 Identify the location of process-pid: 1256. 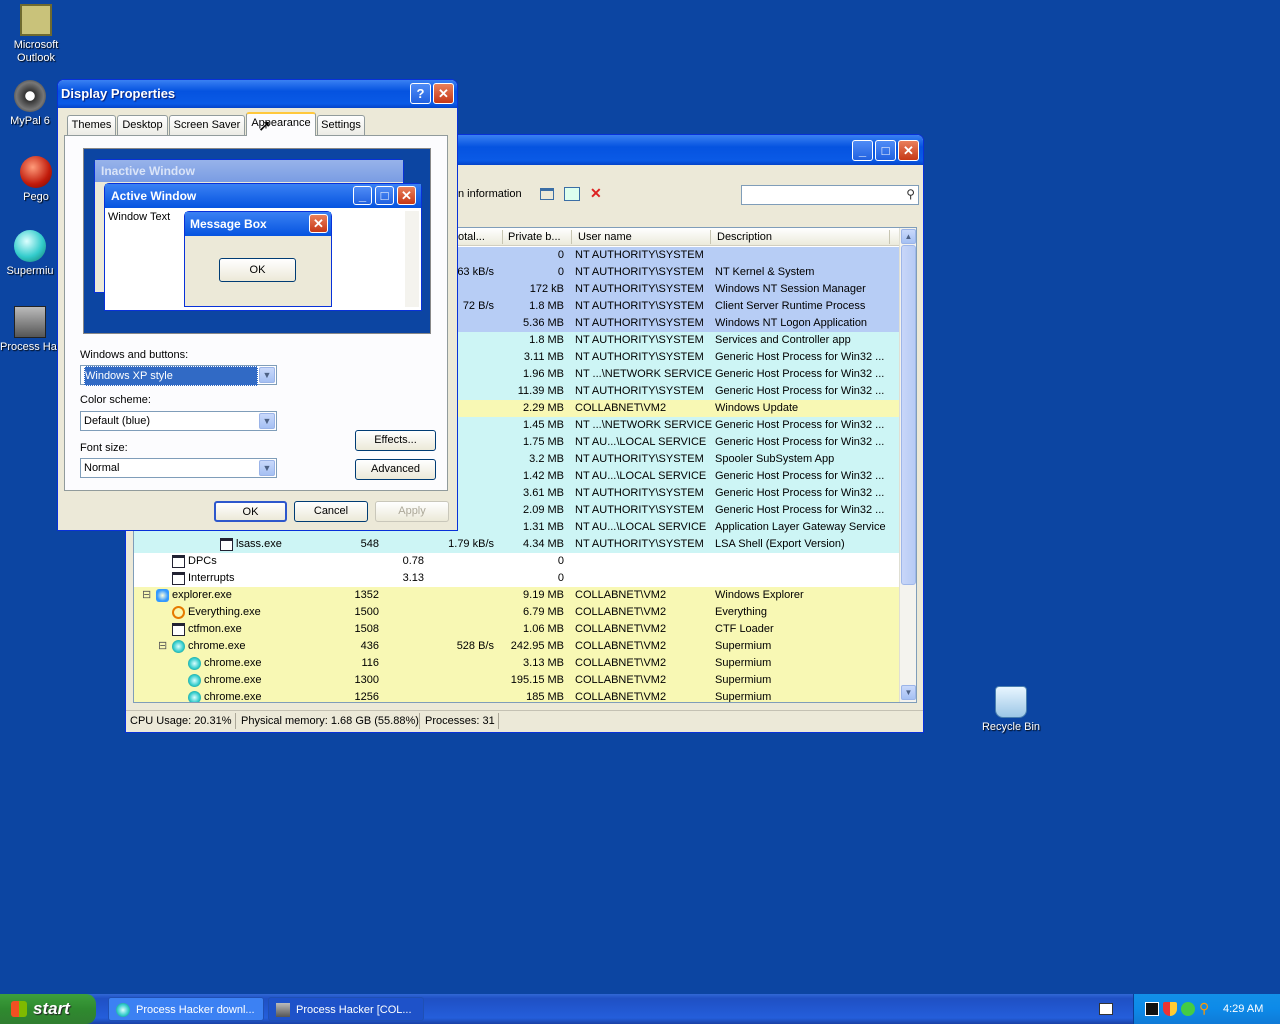
(366, 697).